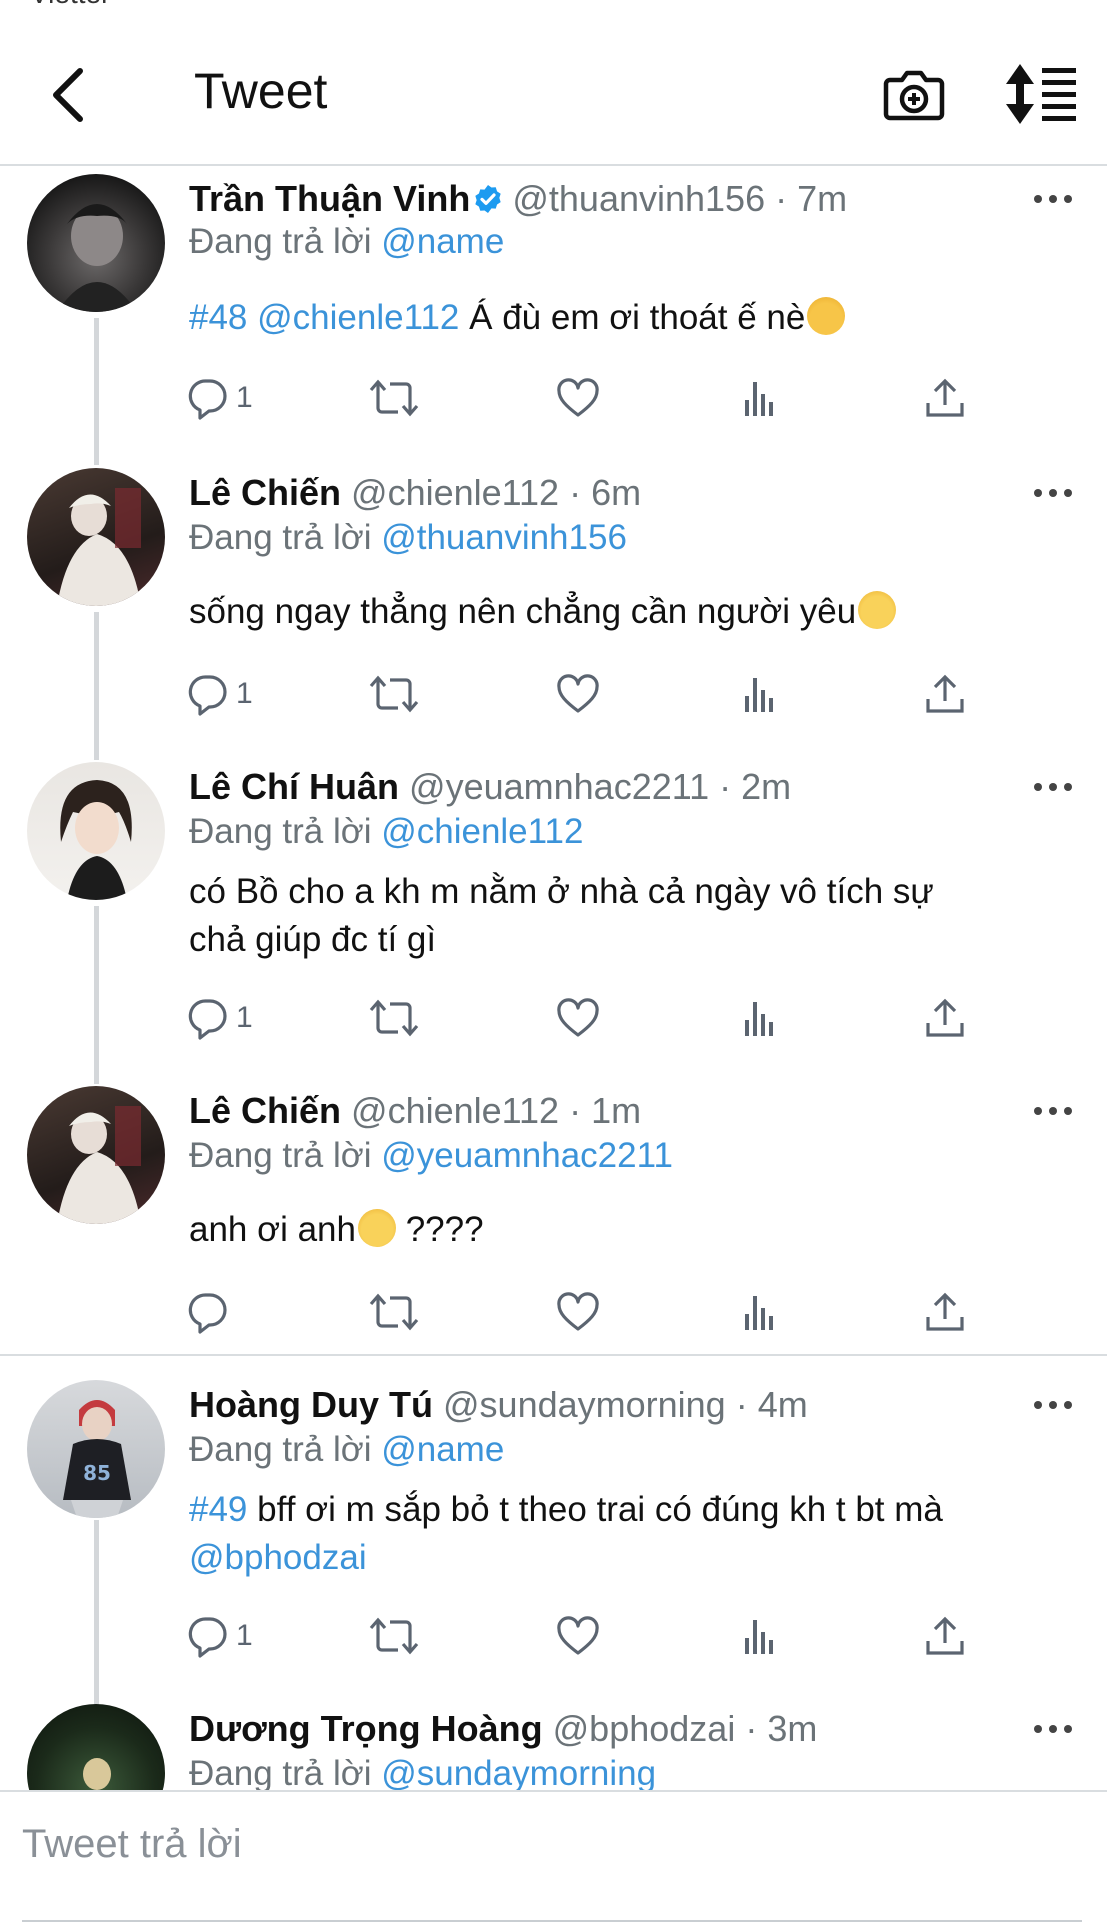  I want to click on handle: @thuanvinh156, so click(638, 198).